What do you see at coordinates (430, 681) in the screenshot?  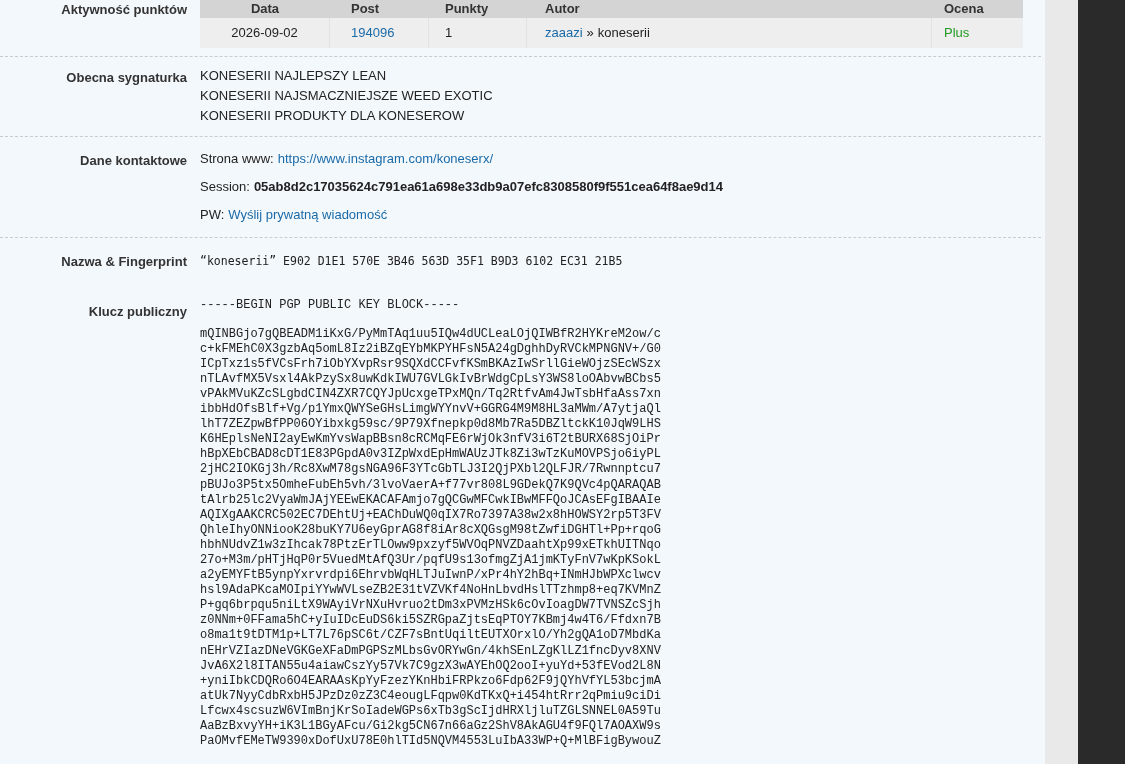 I see `key-line: +yniIbkCDQRo6O4EARAAsKpYyFzezYKnHbiFRPkzo6Fdp62F9jQYhVfYL53bcjmA` at bounding box center [430, 681].